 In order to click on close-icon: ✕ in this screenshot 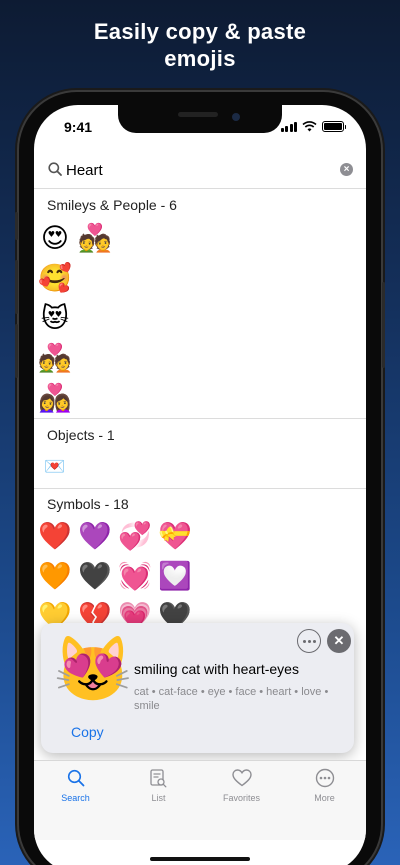, I will do `click(339, 641)`.